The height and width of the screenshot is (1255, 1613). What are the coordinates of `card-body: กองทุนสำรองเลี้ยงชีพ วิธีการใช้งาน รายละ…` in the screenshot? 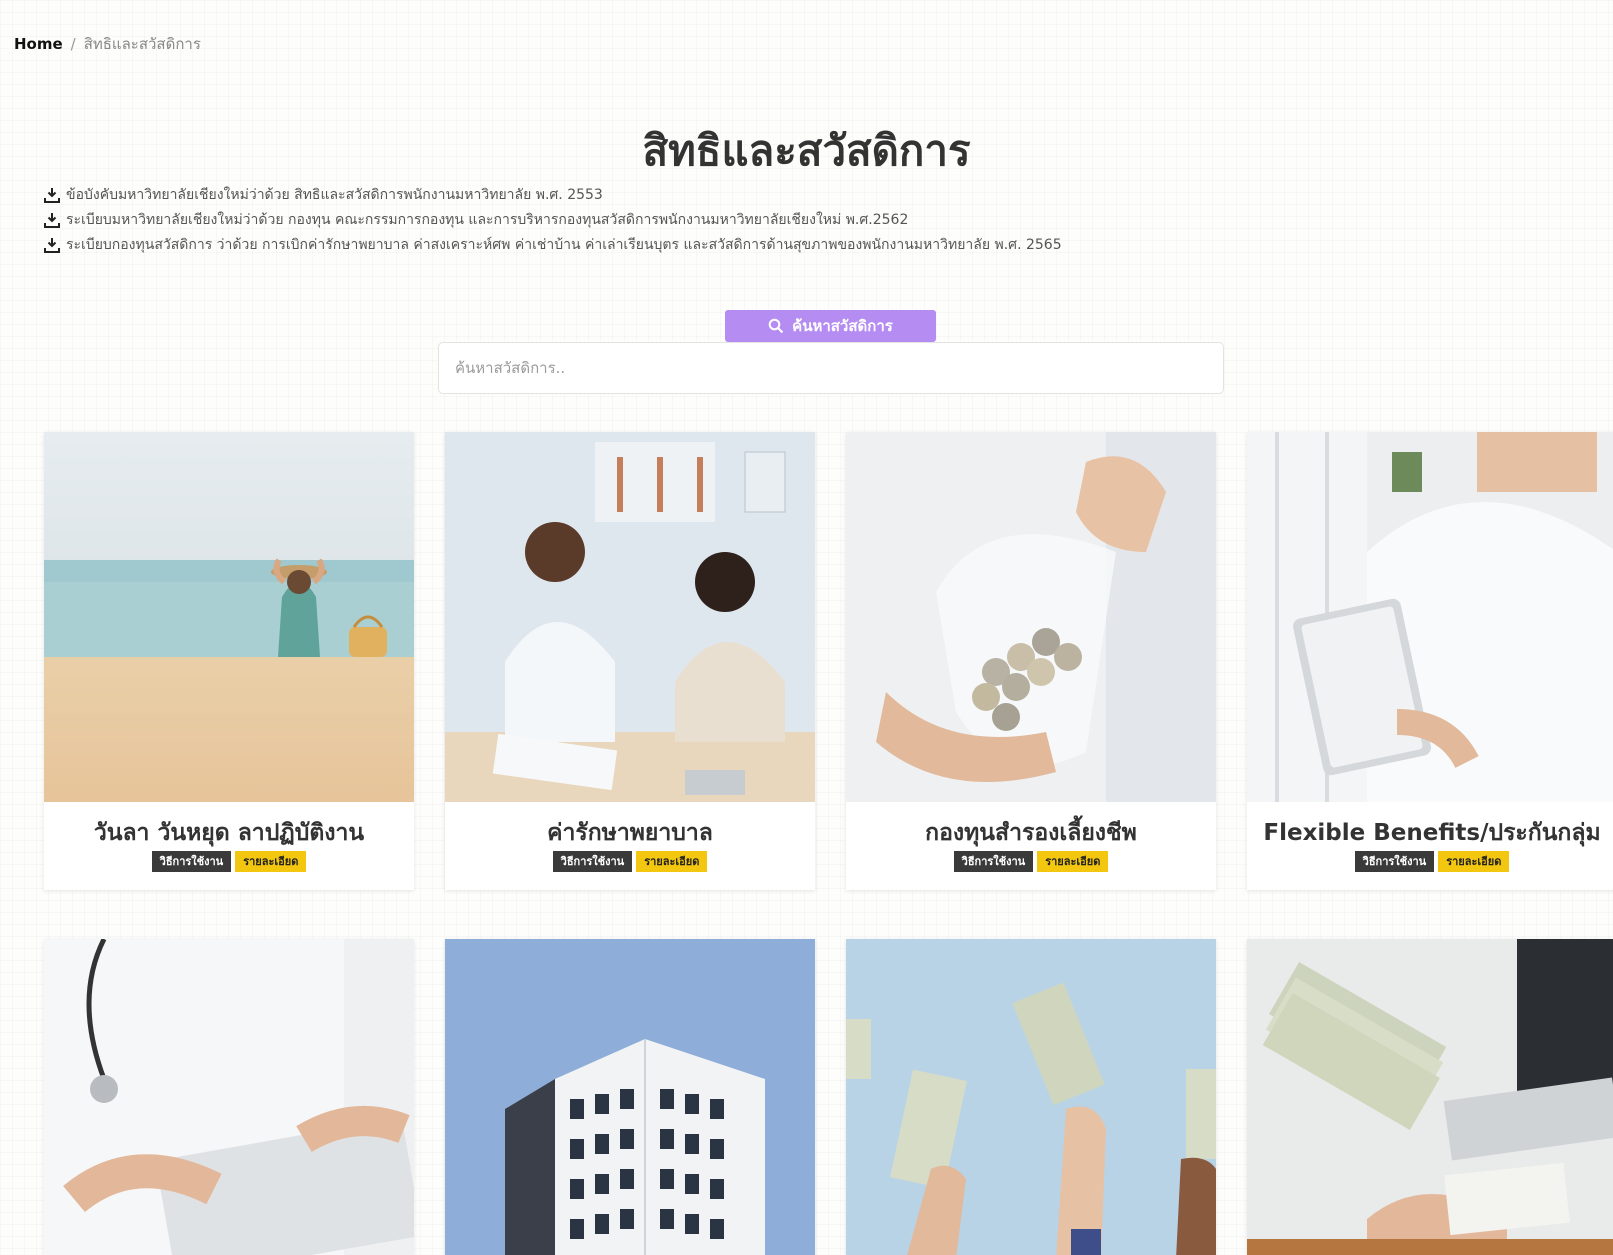 It's located at (1031, 846).